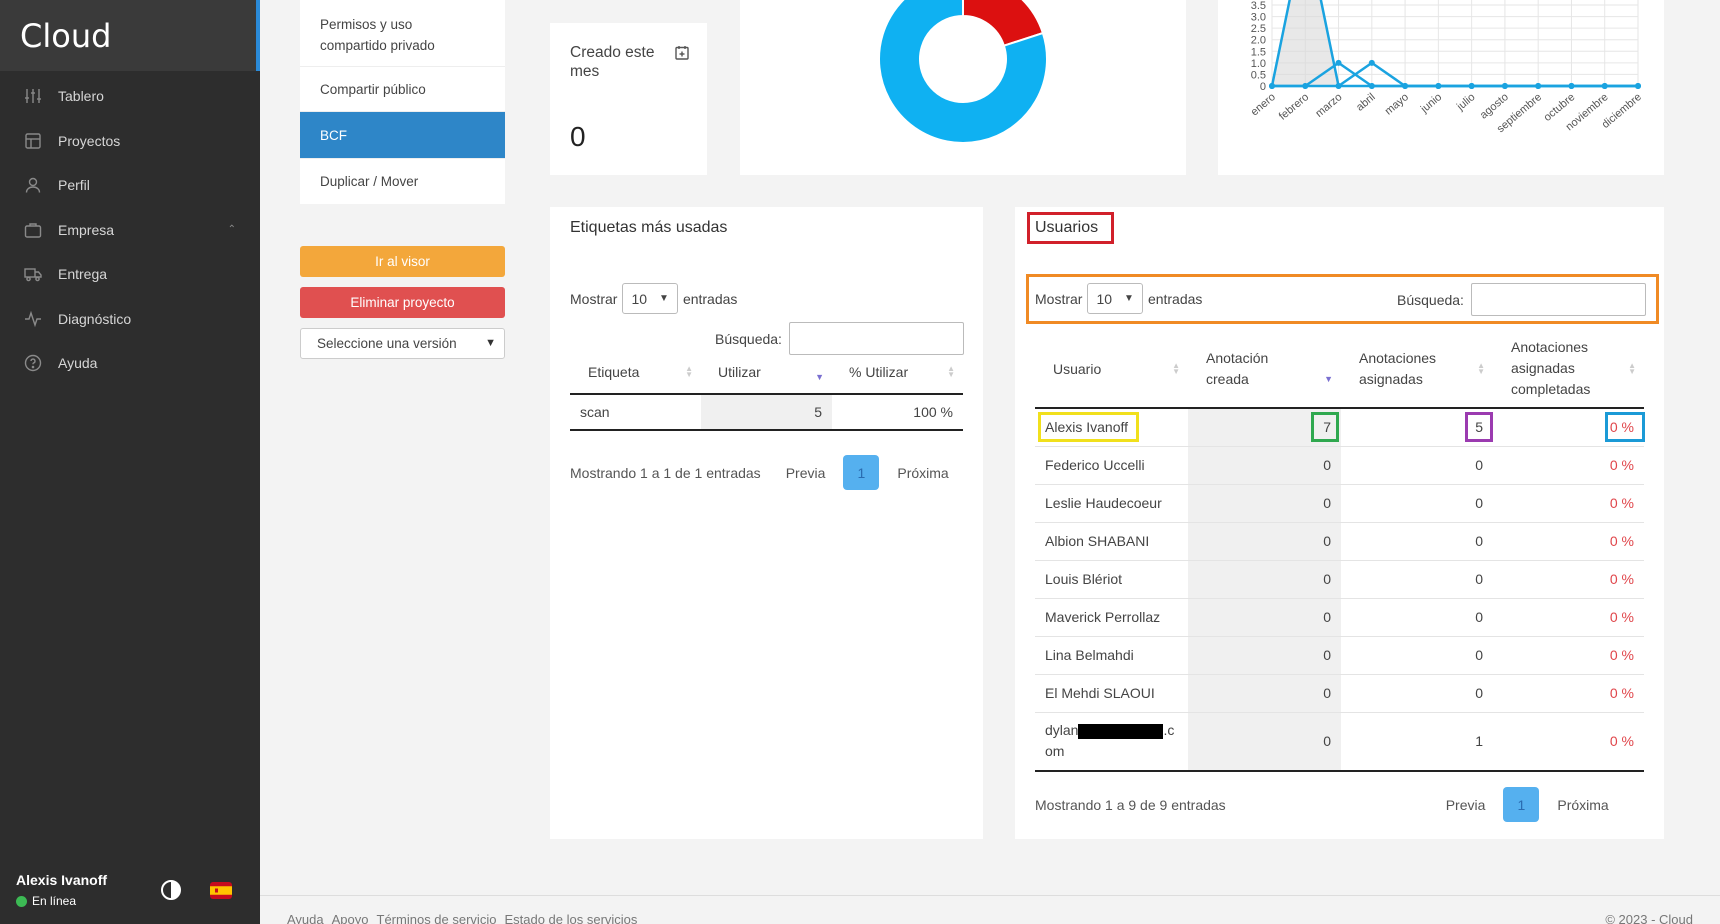  I want to click on sidebar-item-ayuda: Ayuda, so click(130, 363).